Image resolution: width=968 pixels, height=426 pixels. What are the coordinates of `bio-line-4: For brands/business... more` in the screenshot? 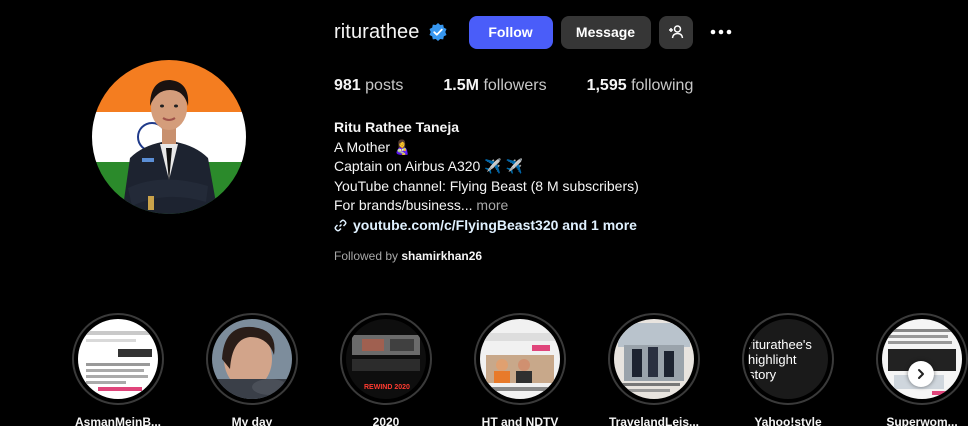 It's located at (486, 206).